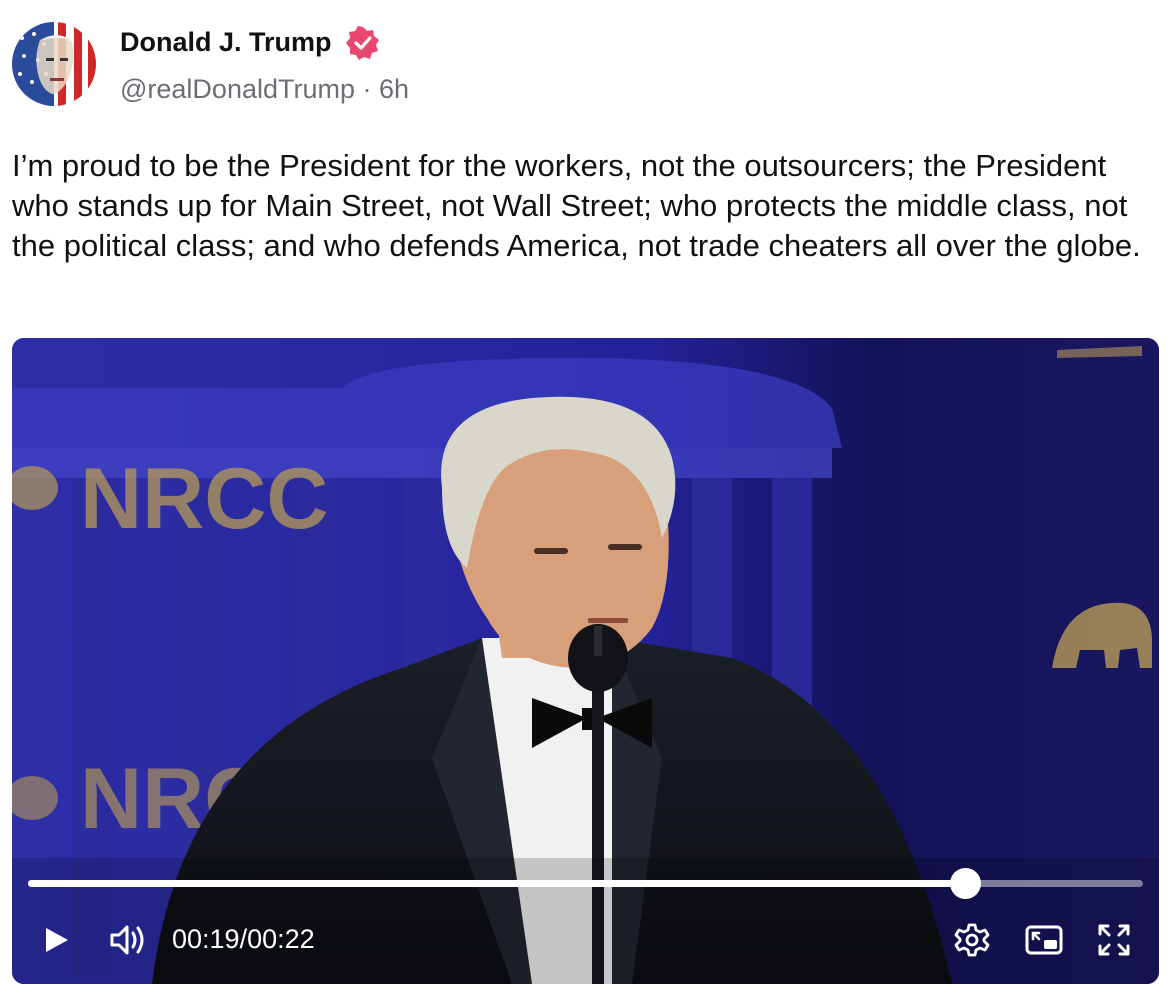 The height and width of the screenshot is (1006, 1172). Describe the element at coordinates (237, 89) in the screenshot. I see `author-handle: @realDonaldTrump` at that location.